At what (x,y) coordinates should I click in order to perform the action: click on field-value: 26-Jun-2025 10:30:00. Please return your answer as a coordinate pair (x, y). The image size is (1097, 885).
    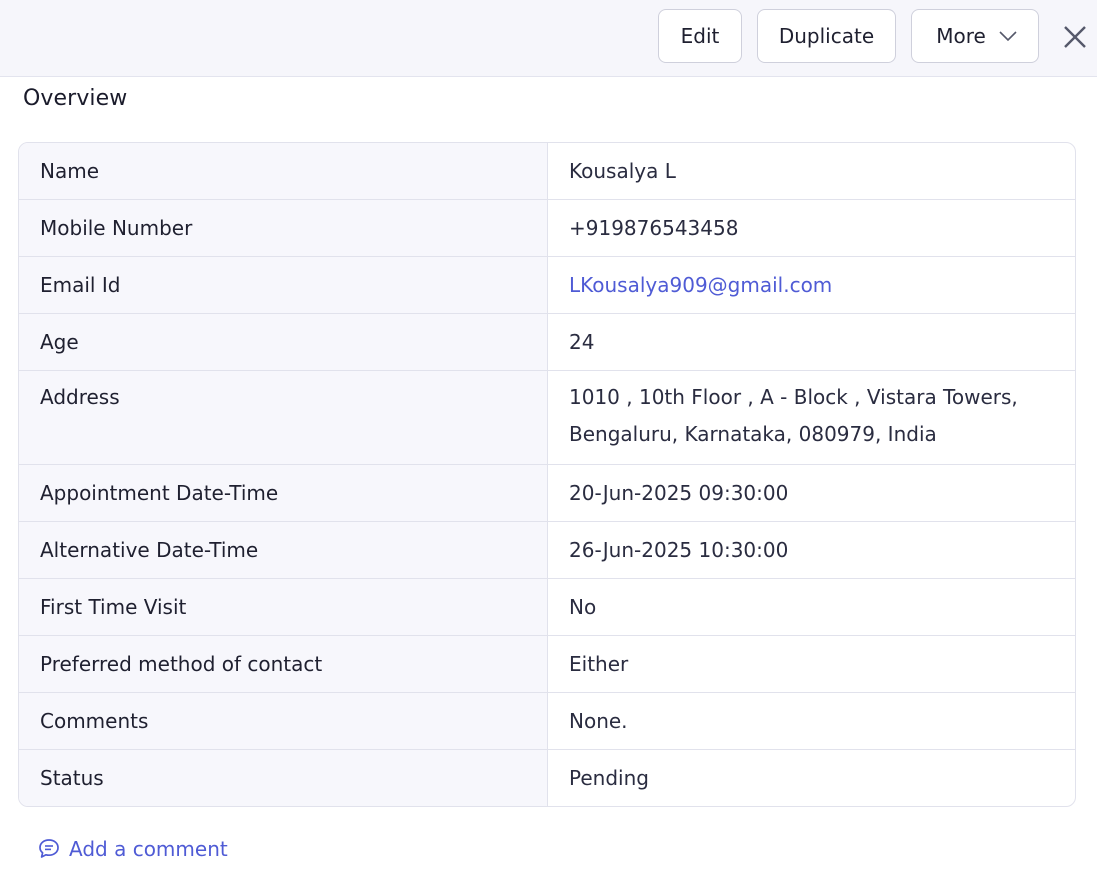
    Looking at the image, I should click on (679, 550).